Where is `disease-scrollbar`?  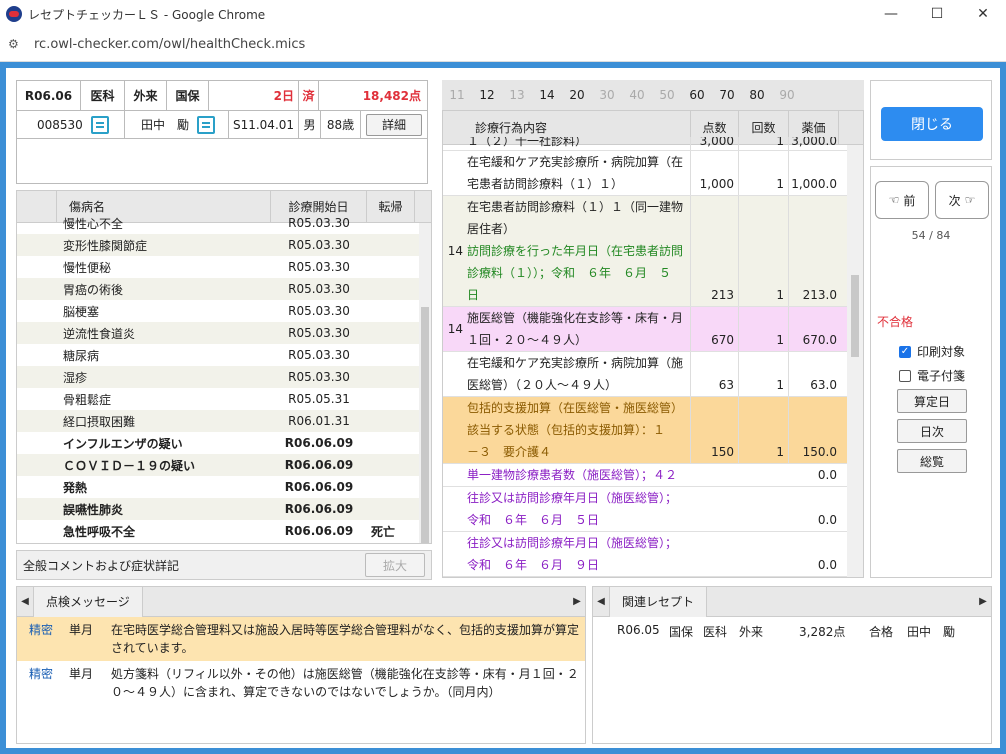
disease-scrollbar is located at coordinates (425, 383).